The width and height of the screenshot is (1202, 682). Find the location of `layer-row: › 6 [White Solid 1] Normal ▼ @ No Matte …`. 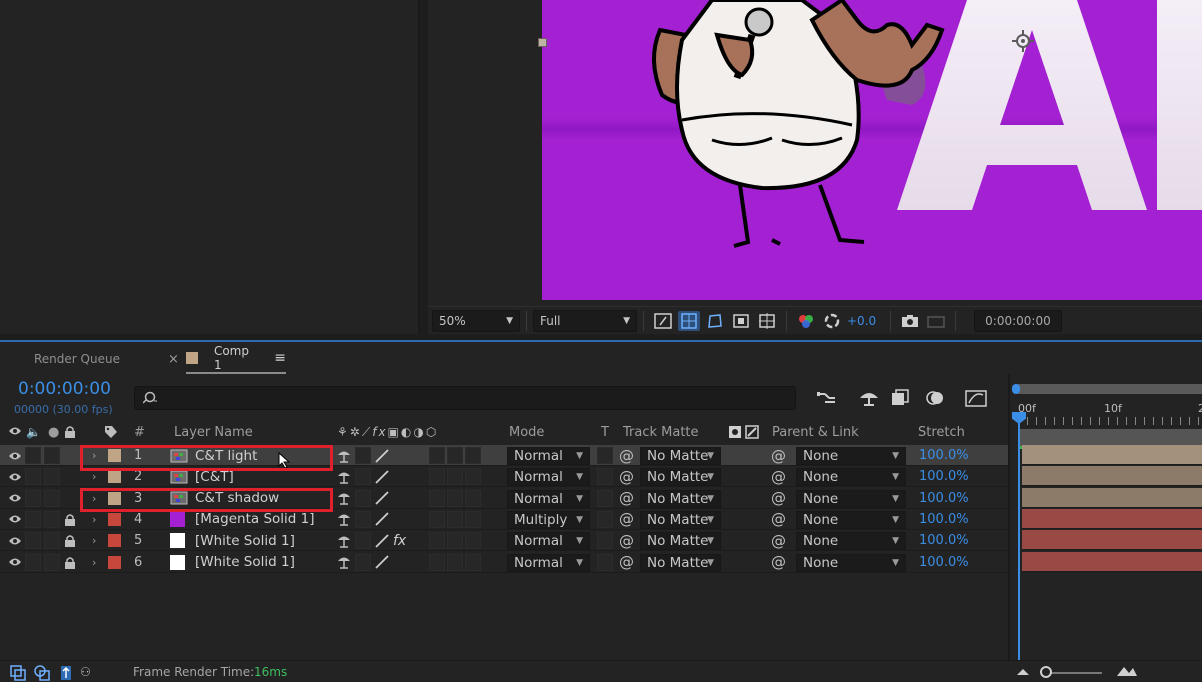

layer-row: › 6 [White Solid 1] Normal ▼ @ No Matte … is located at coordinates (504, 562).